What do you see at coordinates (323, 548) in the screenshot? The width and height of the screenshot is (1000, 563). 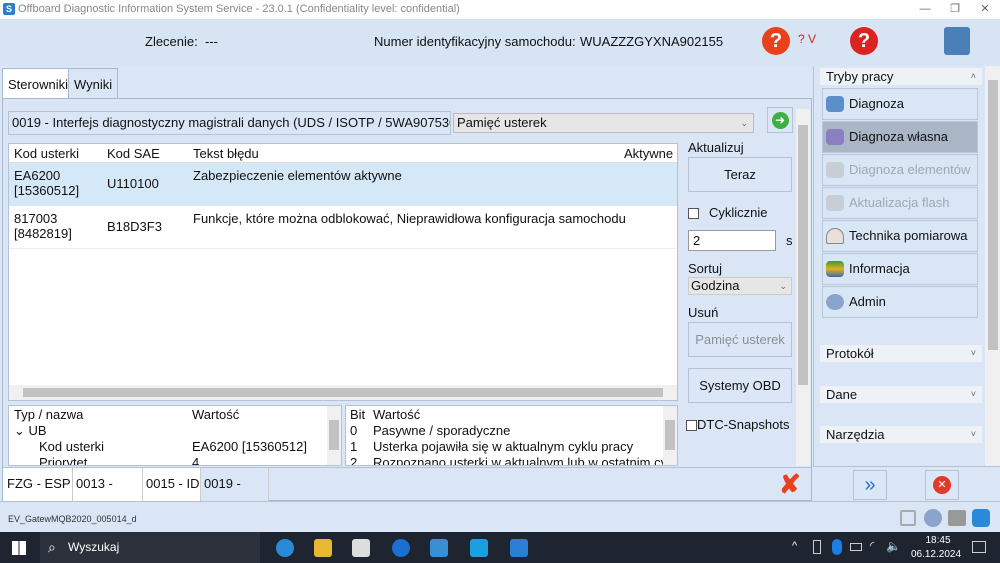 I see `file-explorer-icon` at bounding box center [323, 548].